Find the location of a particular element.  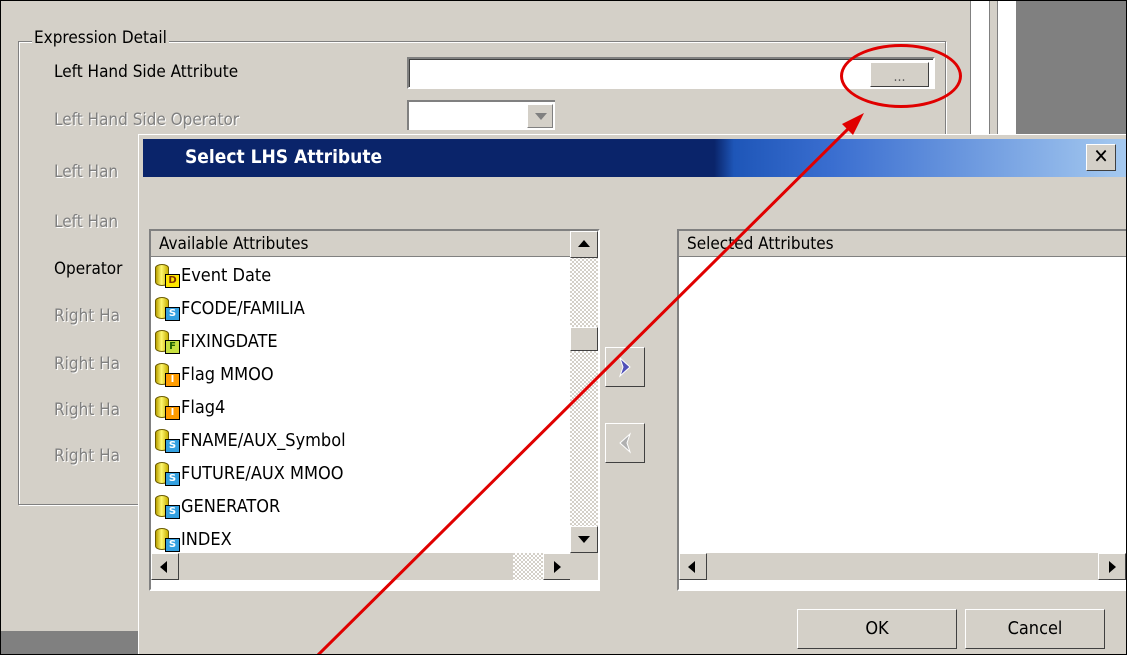

remove-attribute-button is located at coordinates (625, 443).